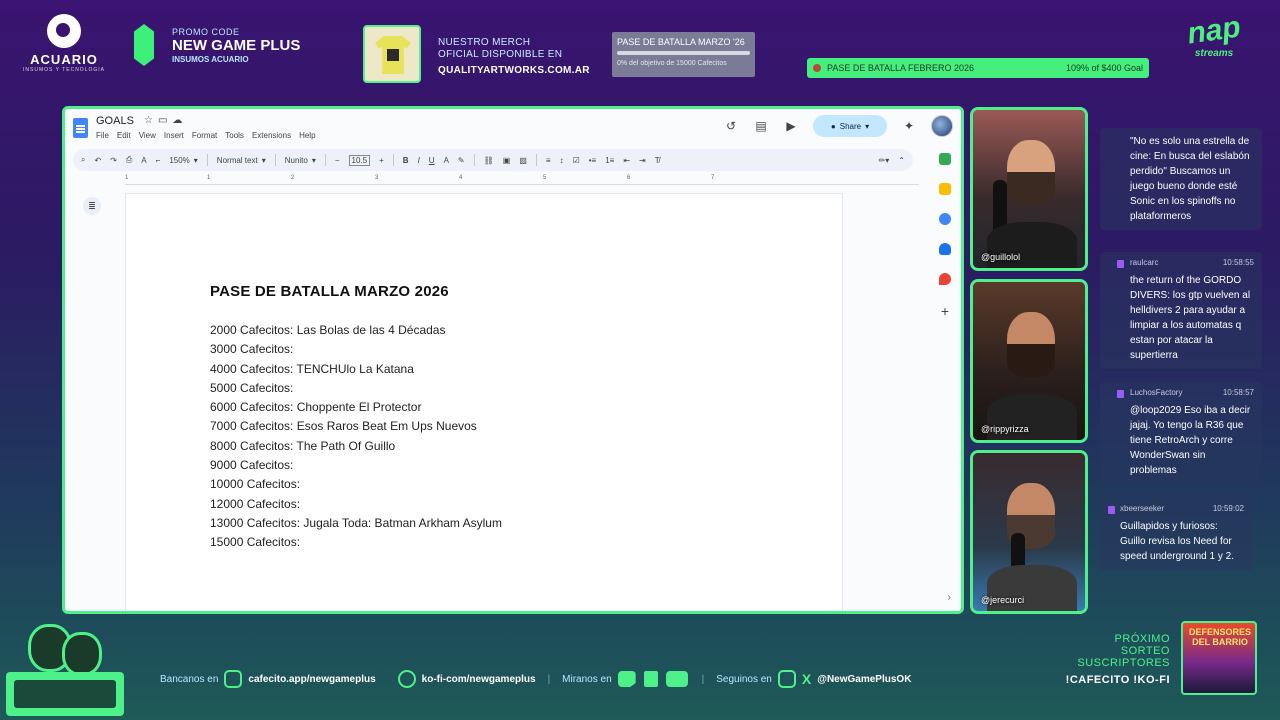 Image resolution: width=1280 pixels, height=720 pixels. I want to click on kofi-link: ko-fi-com/newgameplus, so click(479, 679).